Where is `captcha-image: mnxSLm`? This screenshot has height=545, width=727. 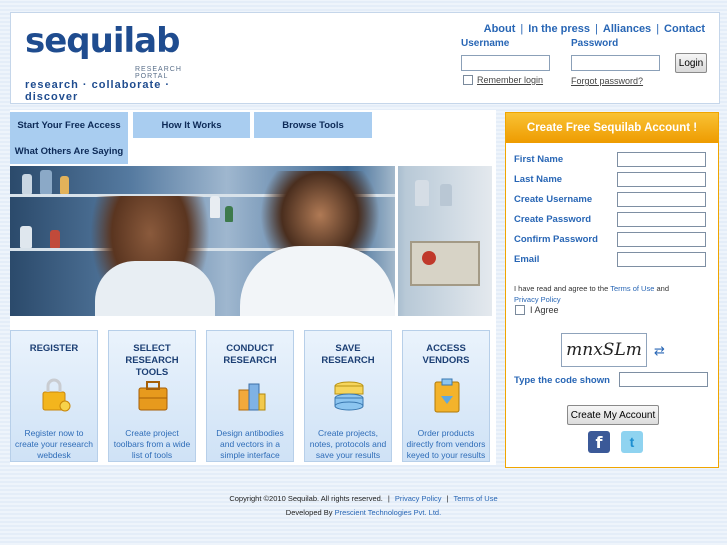 captcha-image: mnxSLm is located at coordinates (604, 350).